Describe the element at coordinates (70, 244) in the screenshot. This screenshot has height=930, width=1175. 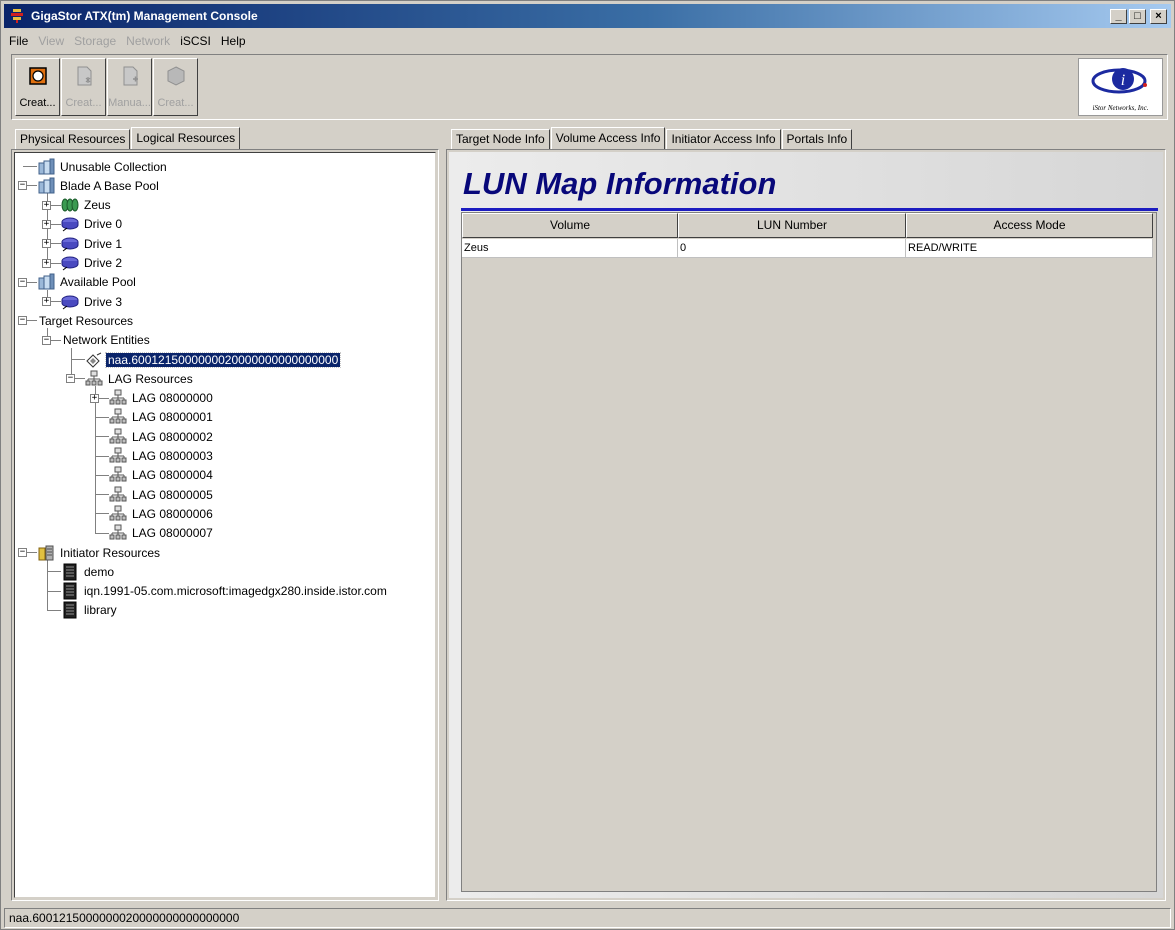
I see `drive-icon` at that location.